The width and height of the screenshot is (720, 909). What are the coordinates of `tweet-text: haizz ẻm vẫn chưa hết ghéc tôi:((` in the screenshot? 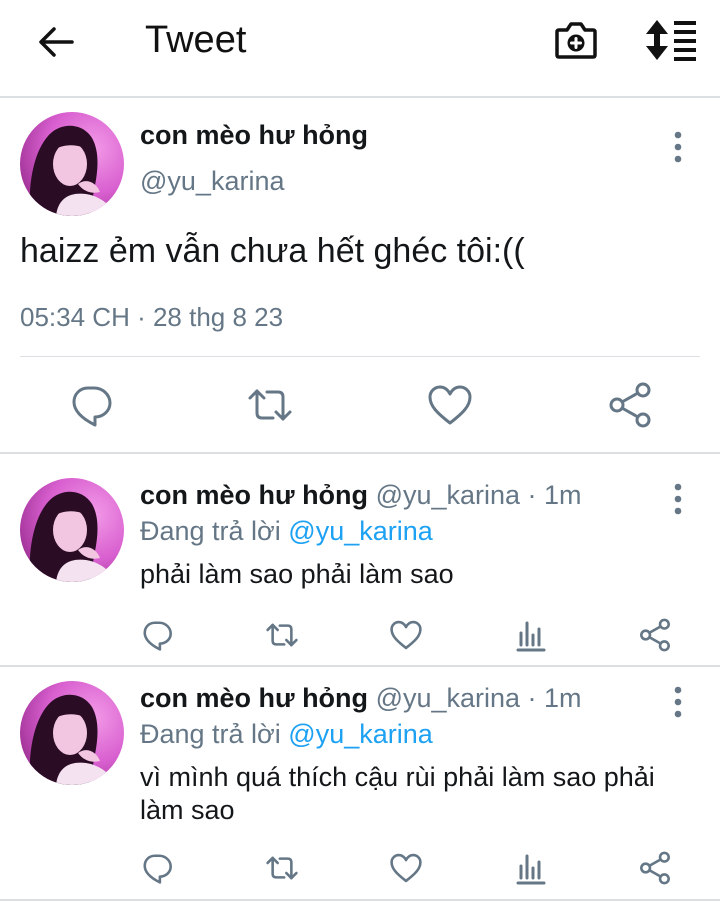 It's located at (272, 251).